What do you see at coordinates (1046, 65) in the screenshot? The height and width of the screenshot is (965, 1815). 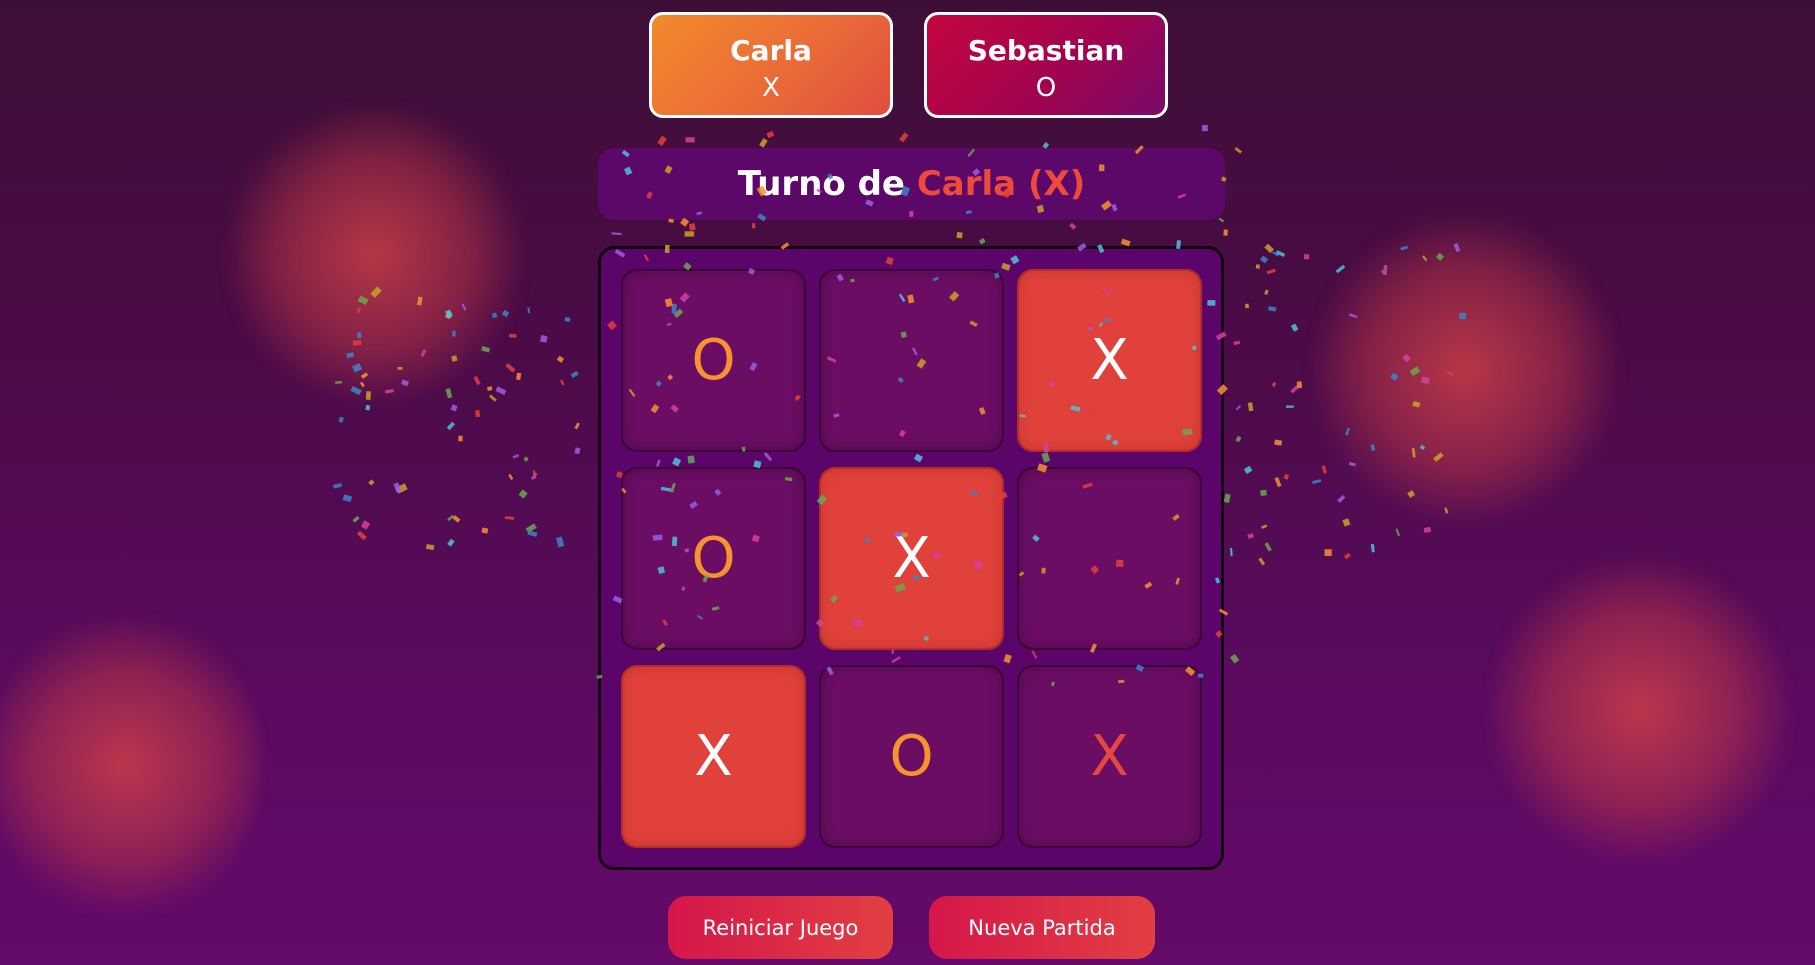 I see `player-card-2: Sebastian O` at bounding box center [1046, 65].